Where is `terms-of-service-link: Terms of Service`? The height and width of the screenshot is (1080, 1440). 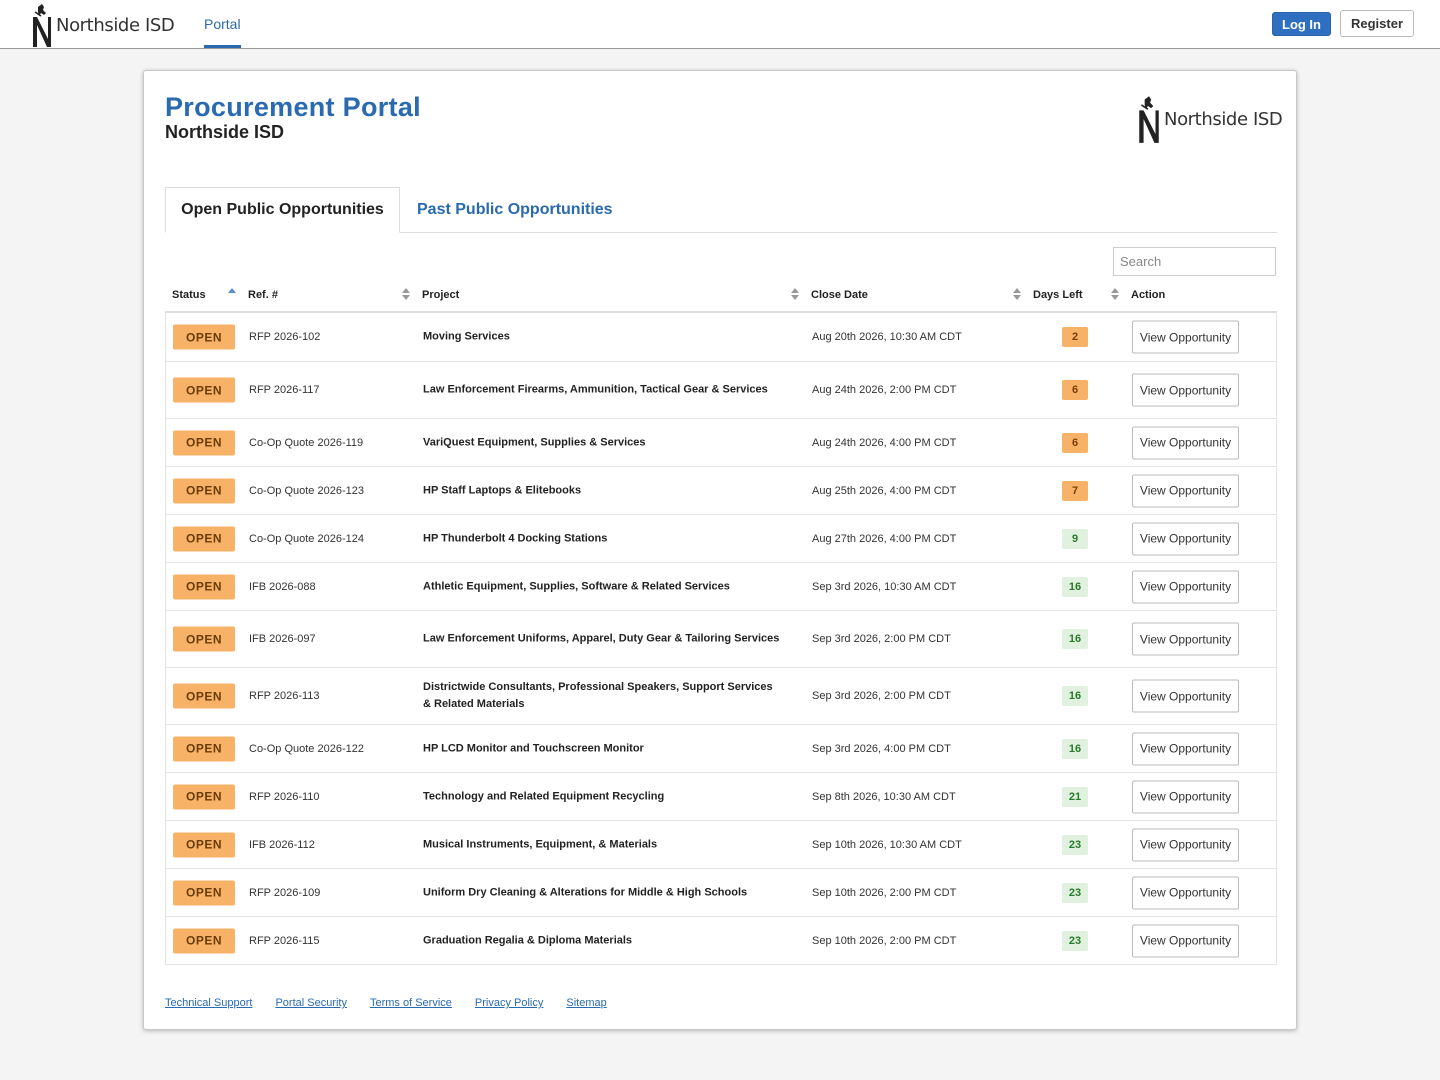 terms-of-service-link: Terms of Service is located at coordinates (411, 1003).